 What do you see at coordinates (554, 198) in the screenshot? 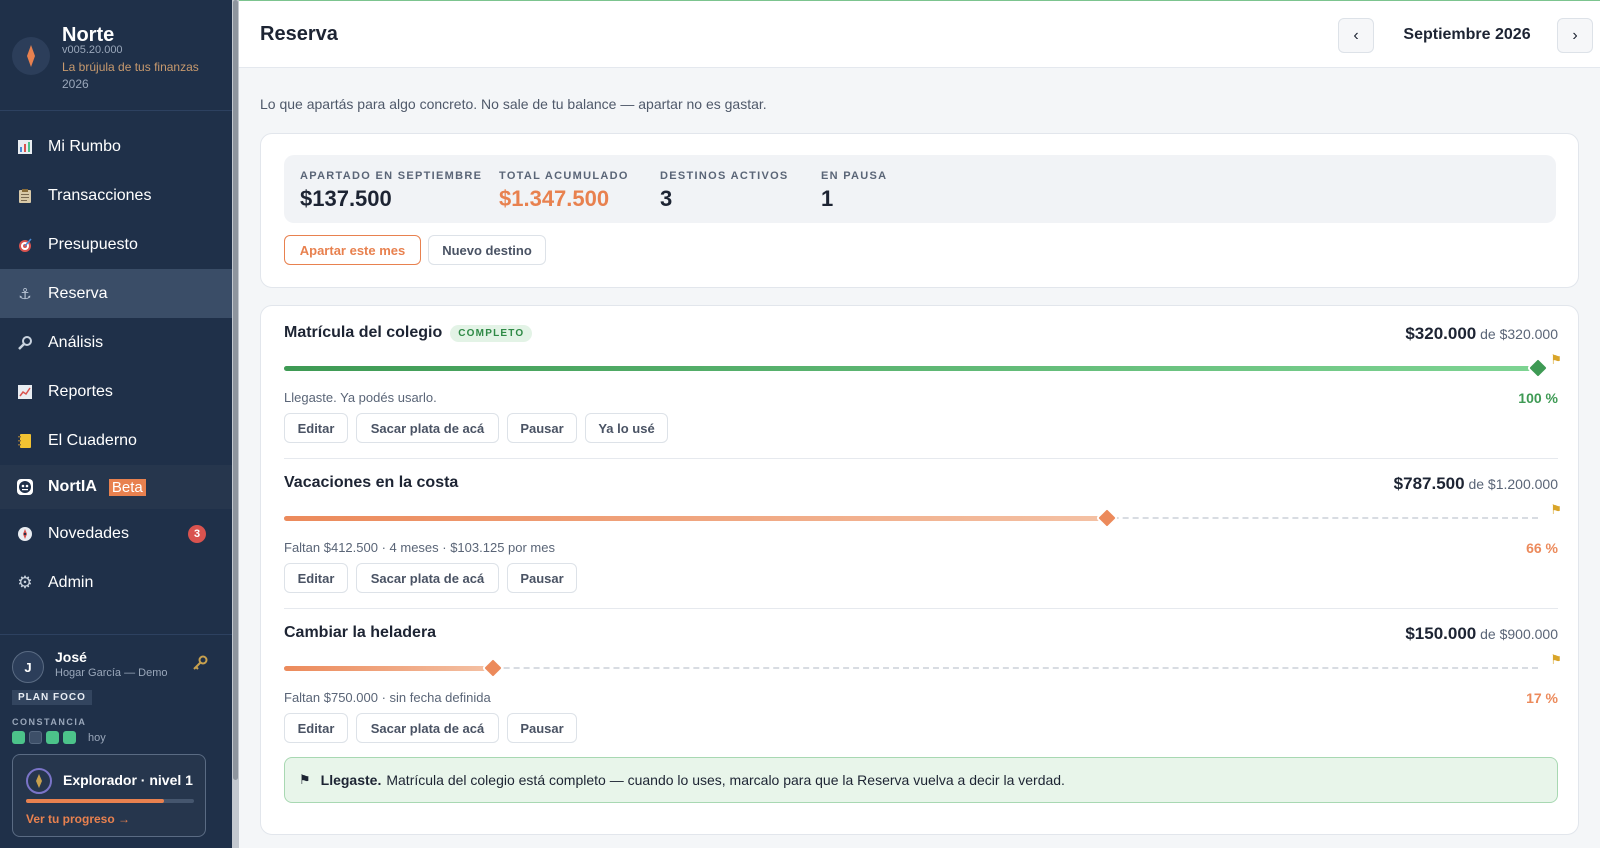
I see `stat-value: $1.347.500` at bounding box center [554, 198].